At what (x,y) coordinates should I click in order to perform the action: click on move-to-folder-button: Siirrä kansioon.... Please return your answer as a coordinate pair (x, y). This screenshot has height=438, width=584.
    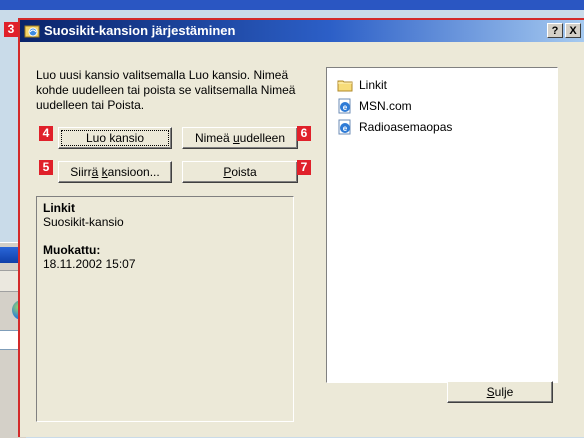
    Looking at the image, I should click on (115, 172).